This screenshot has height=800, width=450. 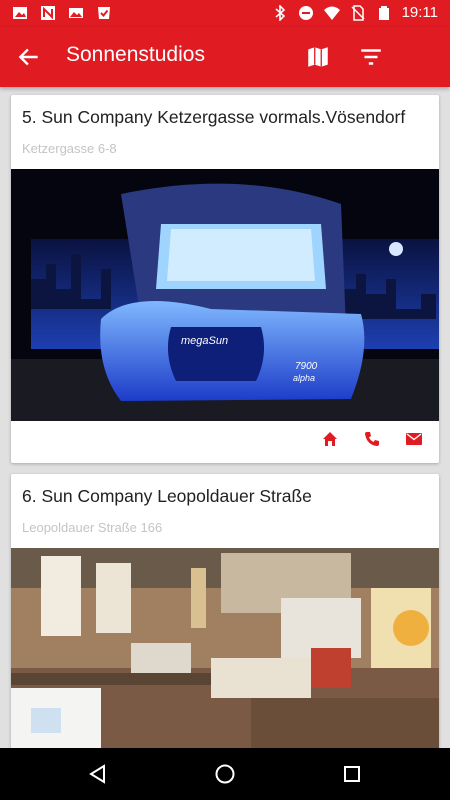 I want to click on page-title: Sonnenstudios, so click(x=135, y=54).